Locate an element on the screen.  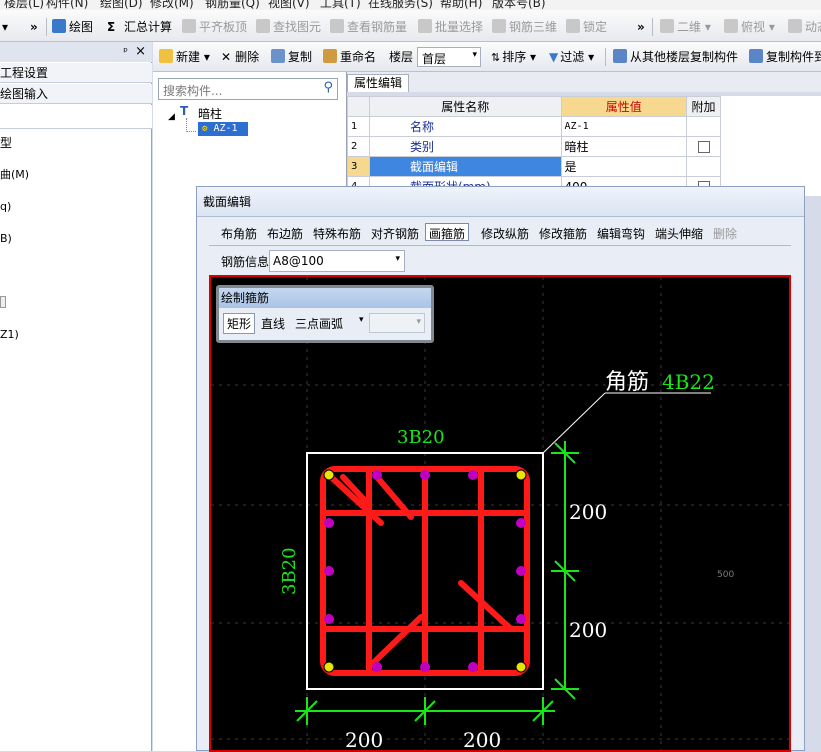
tab-properties: 属性编辑 is located at coordinates (378, 83).